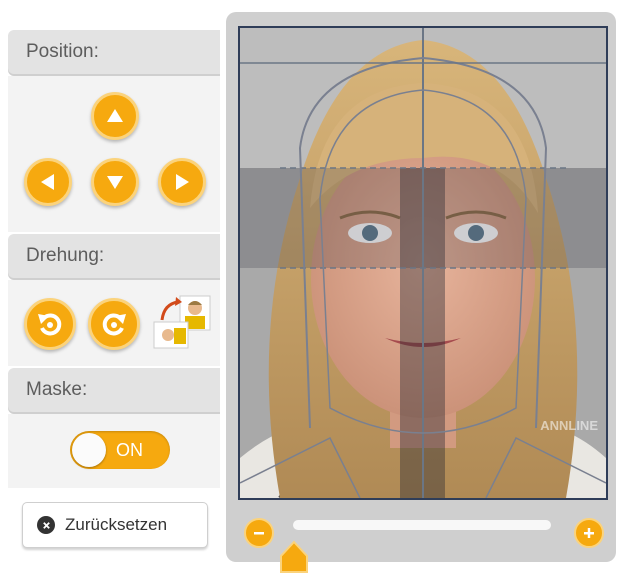 The image size is (619, 574). I want to click on rotate-left-button, so click(50, 324).